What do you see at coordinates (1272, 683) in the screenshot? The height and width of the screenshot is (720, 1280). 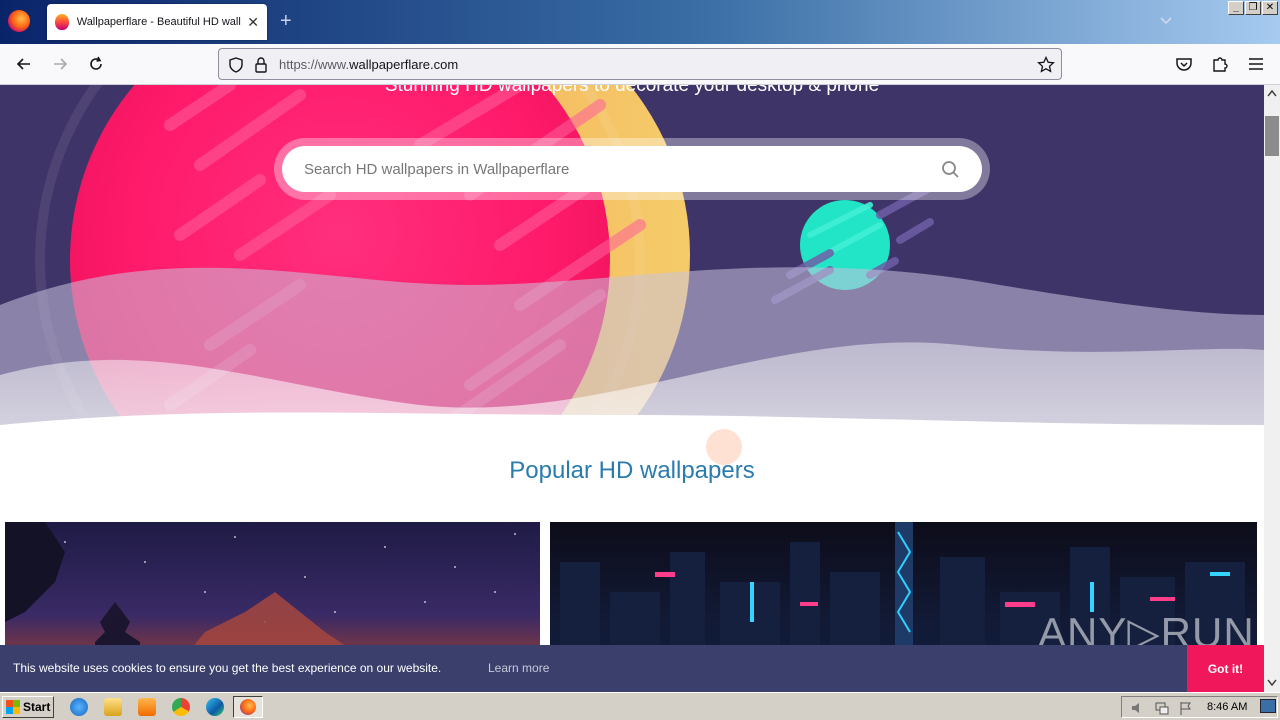 I see `scroll-down-arrow-icon` at bounding box center [1272, 683].